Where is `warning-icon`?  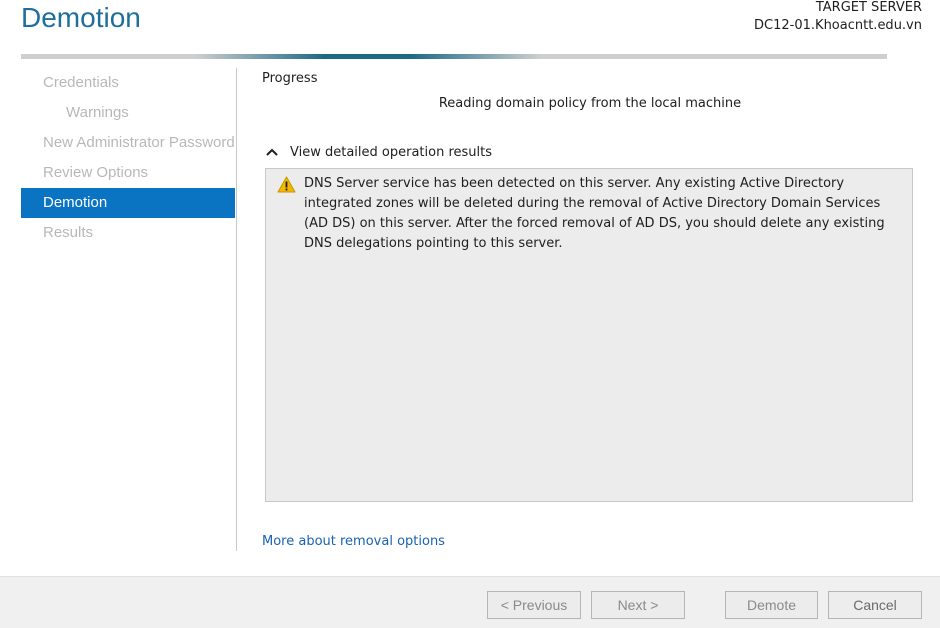
warning-icon is located at coordinates (286, 184).